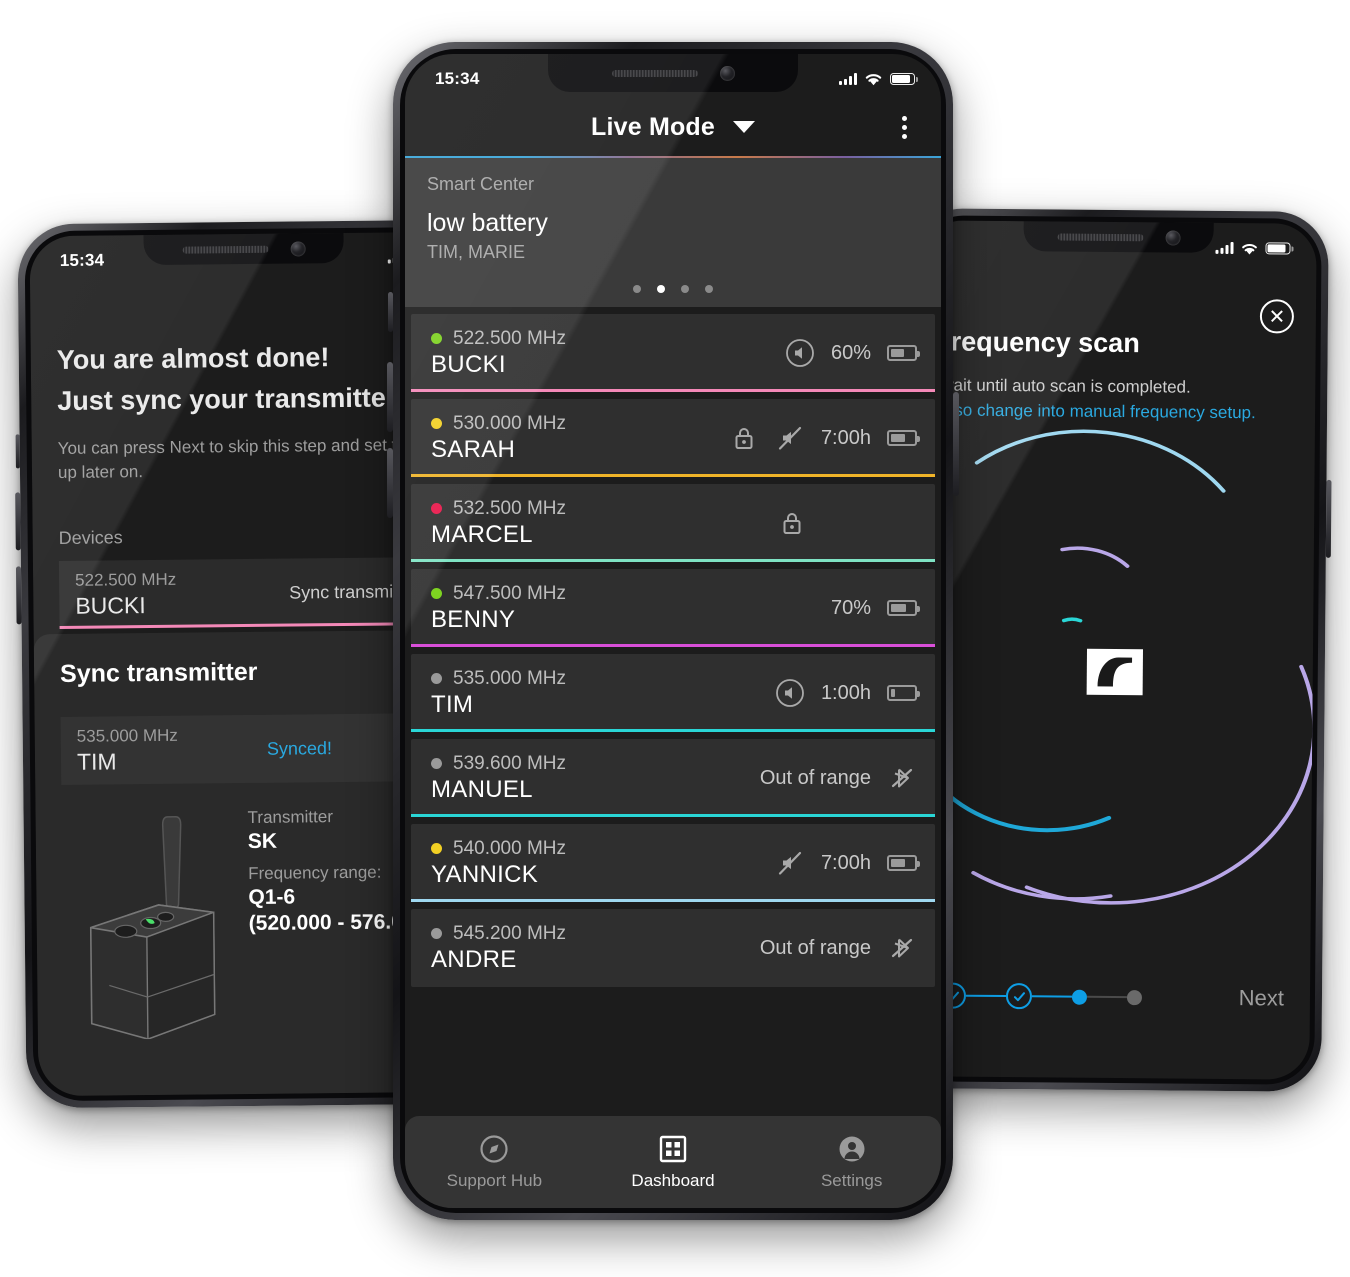 Image resolution: width=1350 pixels, height=1277 pixels. I want to click on status-icons, so click(878, 79).